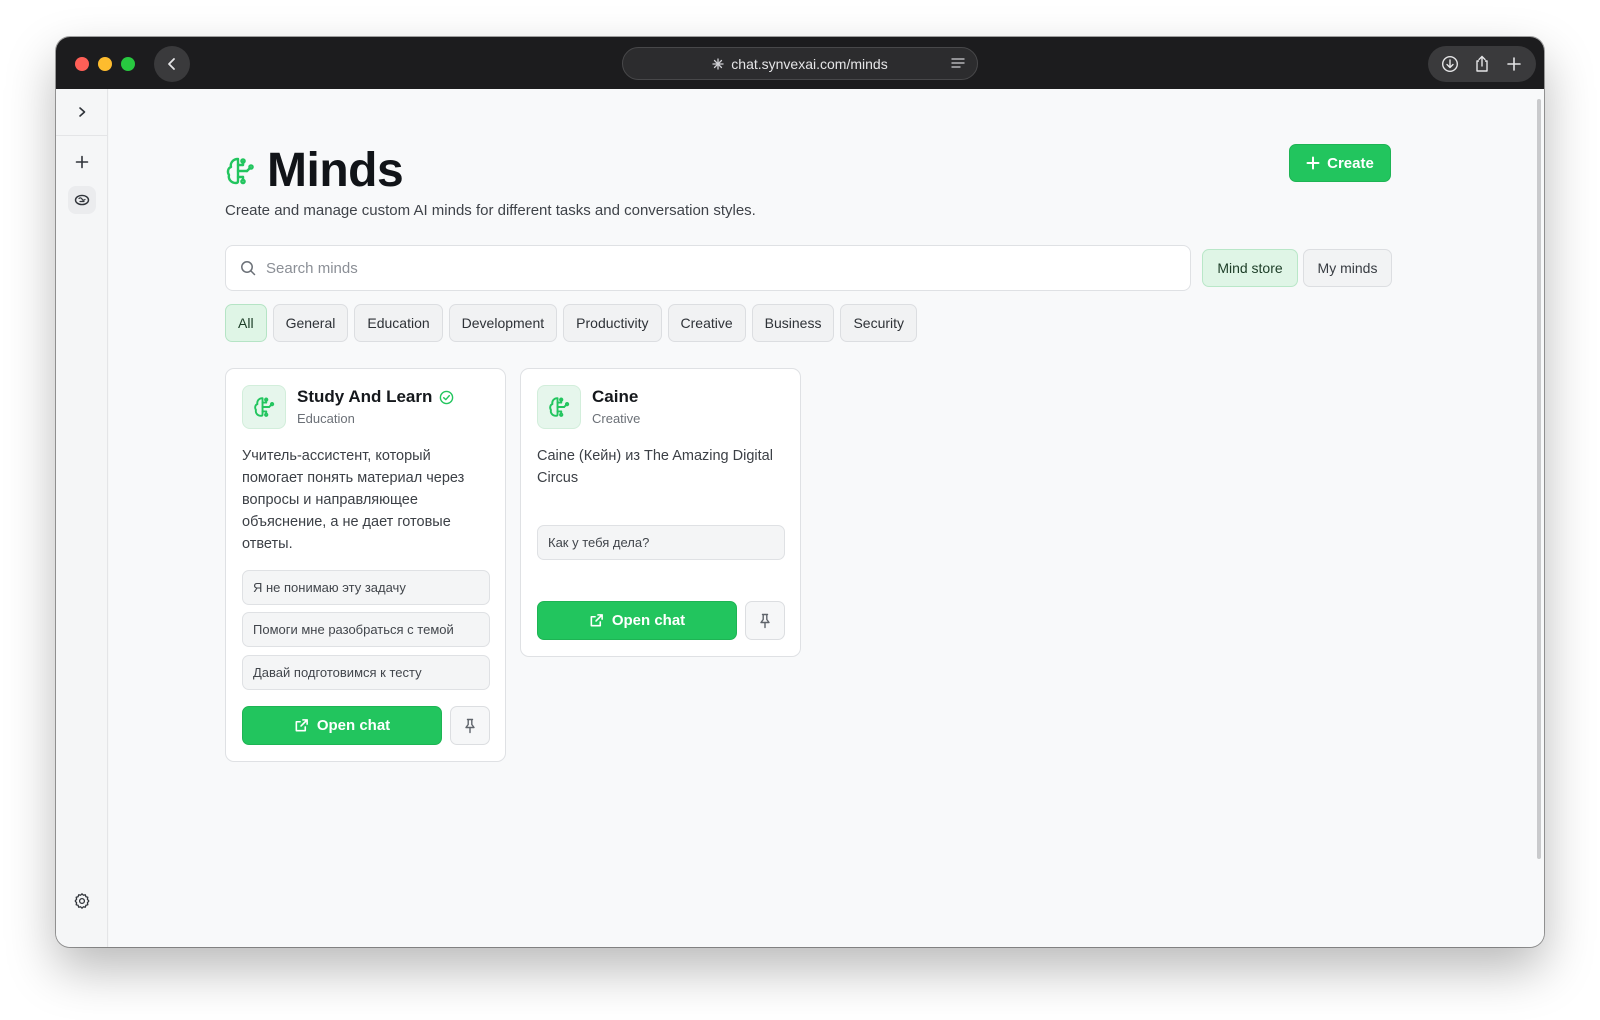 Image resolution: width=1600 pixels, height=1020 pixels. I want to click on category-chip-security: Security, so click(879, 323).